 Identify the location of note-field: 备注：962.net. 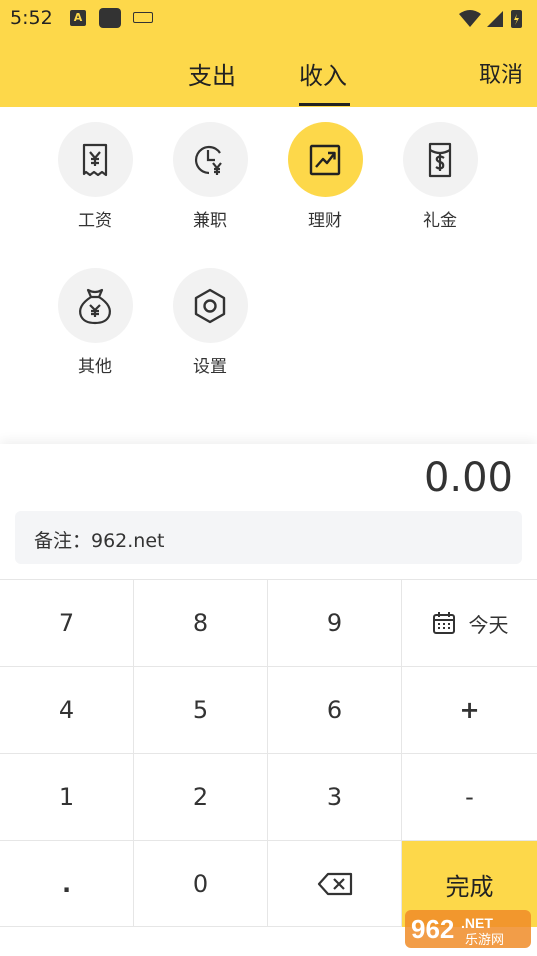
(268, 537).